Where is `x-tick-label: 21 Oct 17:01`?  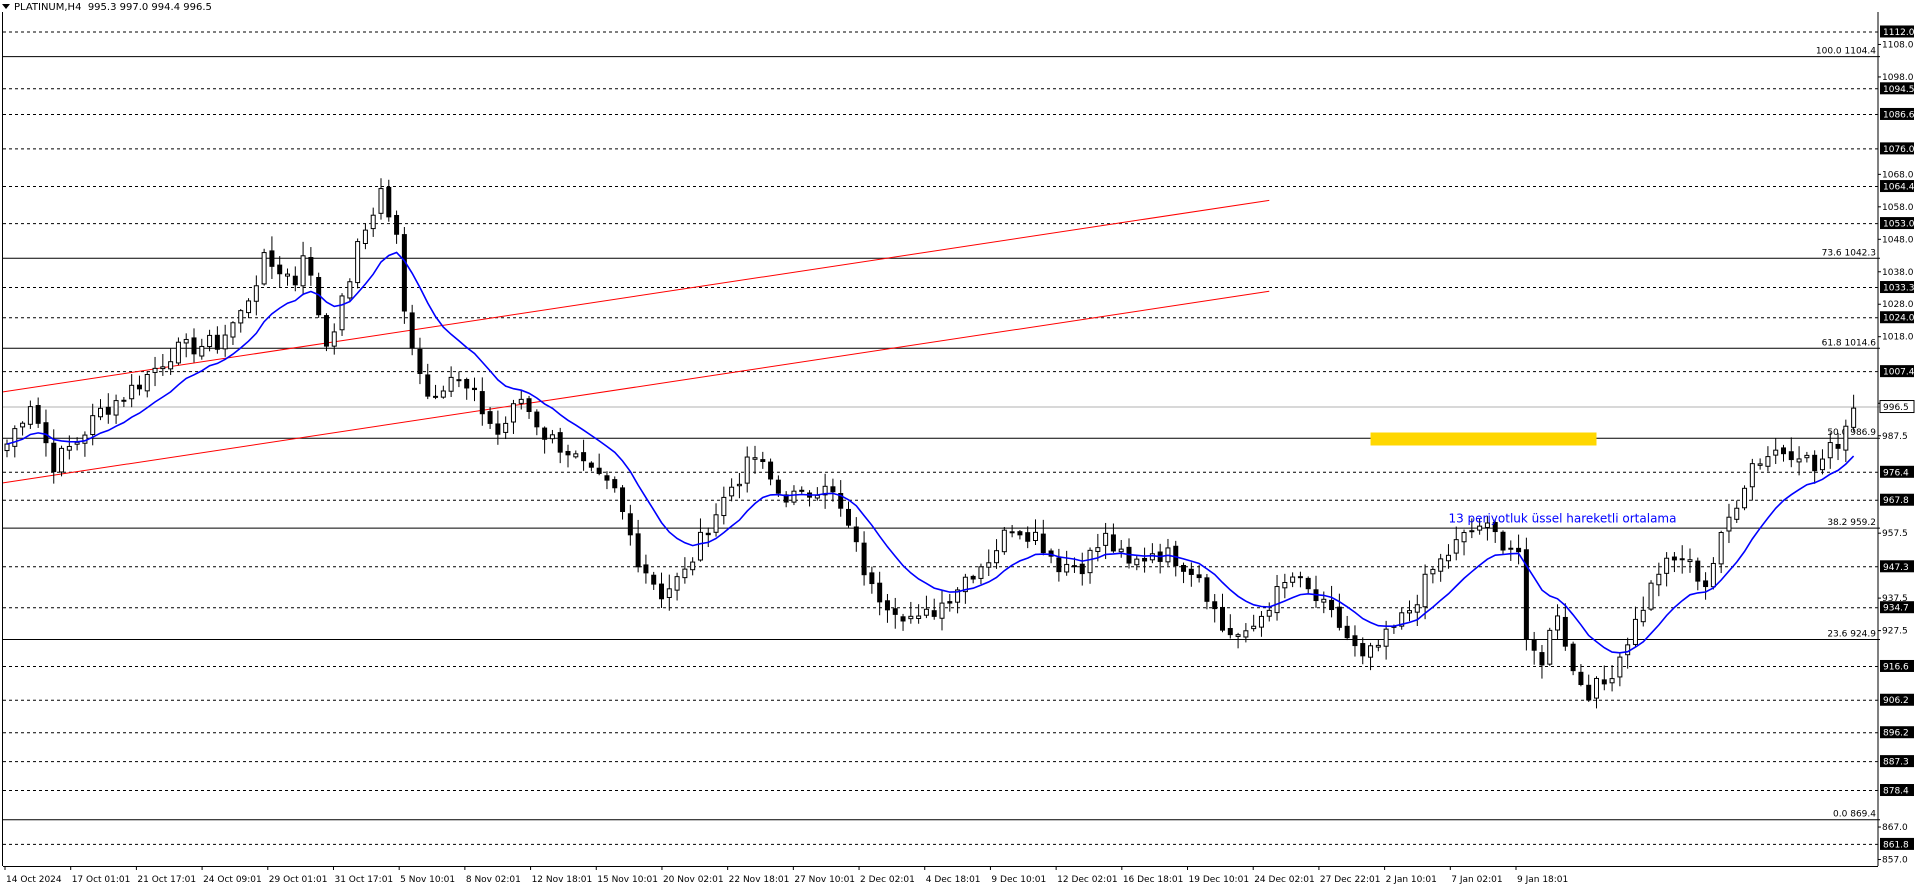 x-tick-label: 21 Oct 17:01 is located at coordinates (166, 880).